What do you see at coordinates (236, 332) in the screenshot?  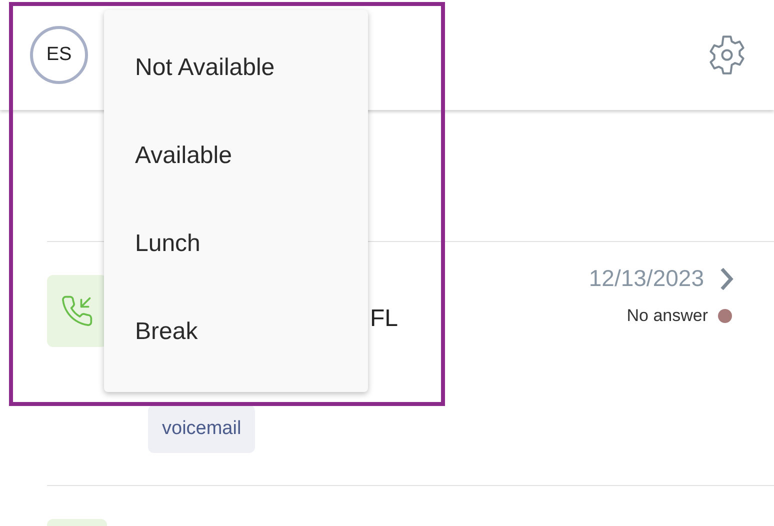 I see `menu-item: Break` at bounding box center [236, 332].